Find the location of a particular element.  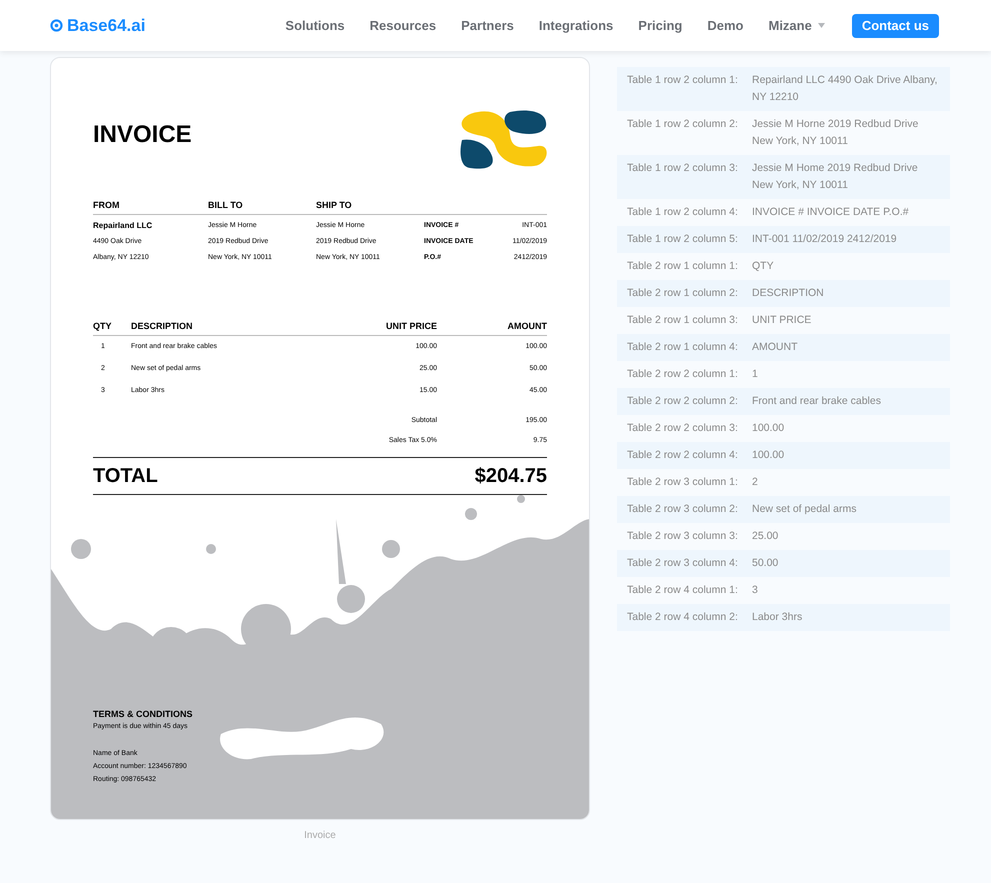

row-label: Table 1 row 2 column 1: is located at coordinates (683, 80).